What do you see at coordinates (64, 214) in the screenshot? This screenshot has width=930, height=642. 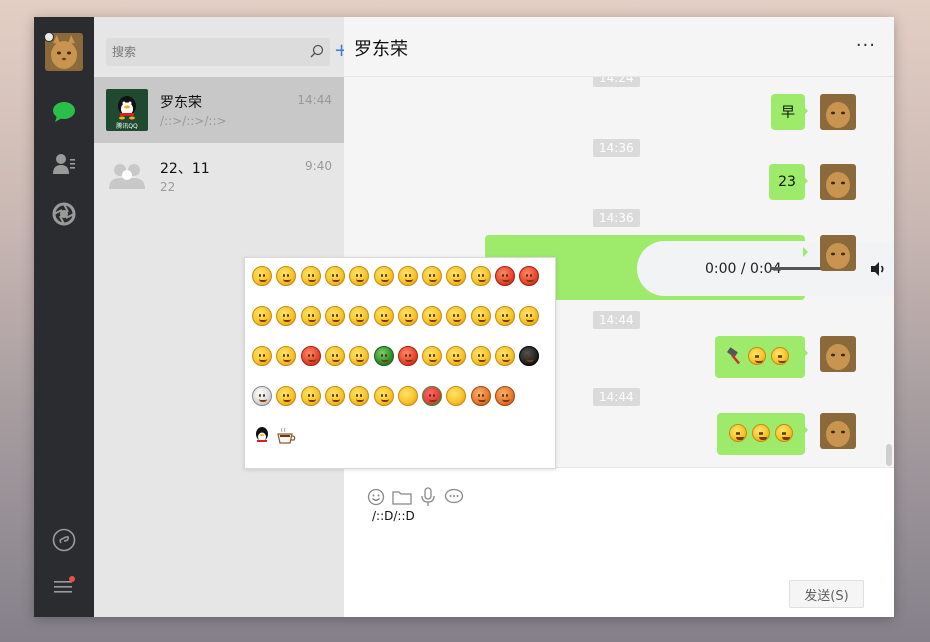 I see `moments-icon` at bounding box center [64, 214].